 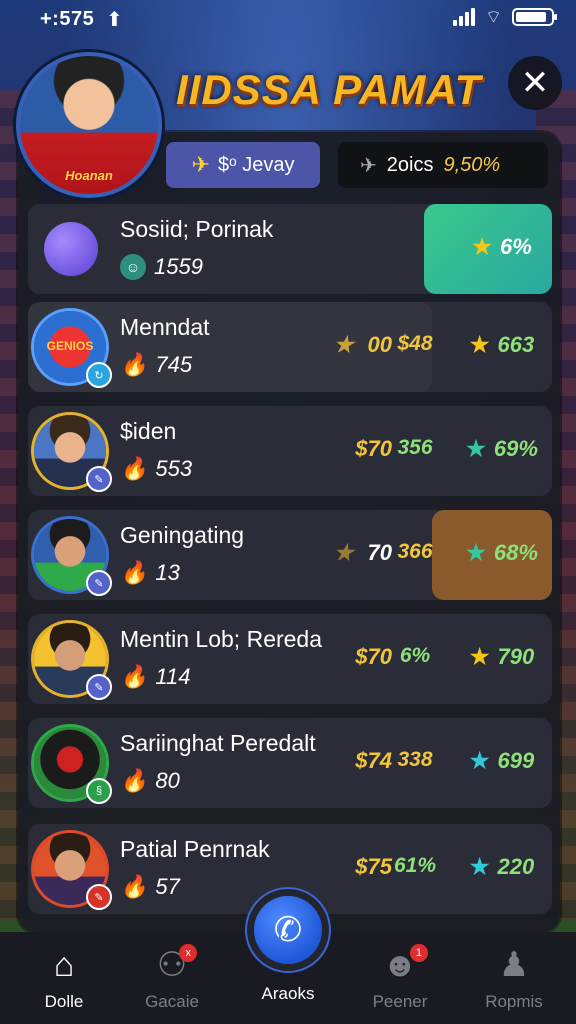 What do you see at coordinates (99, 375) in the screenshot?
I see `row-status-icon: ↻` at bounding box center [99, 375].